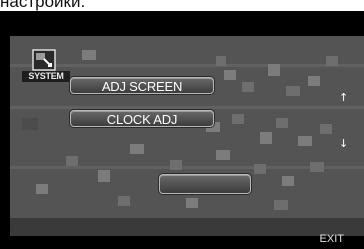 Image resolution: width=364 pixels, height=249 pixels. Describe the element at coordinates (187, 107) in the screenshot. I see `background-stripe` at that location.